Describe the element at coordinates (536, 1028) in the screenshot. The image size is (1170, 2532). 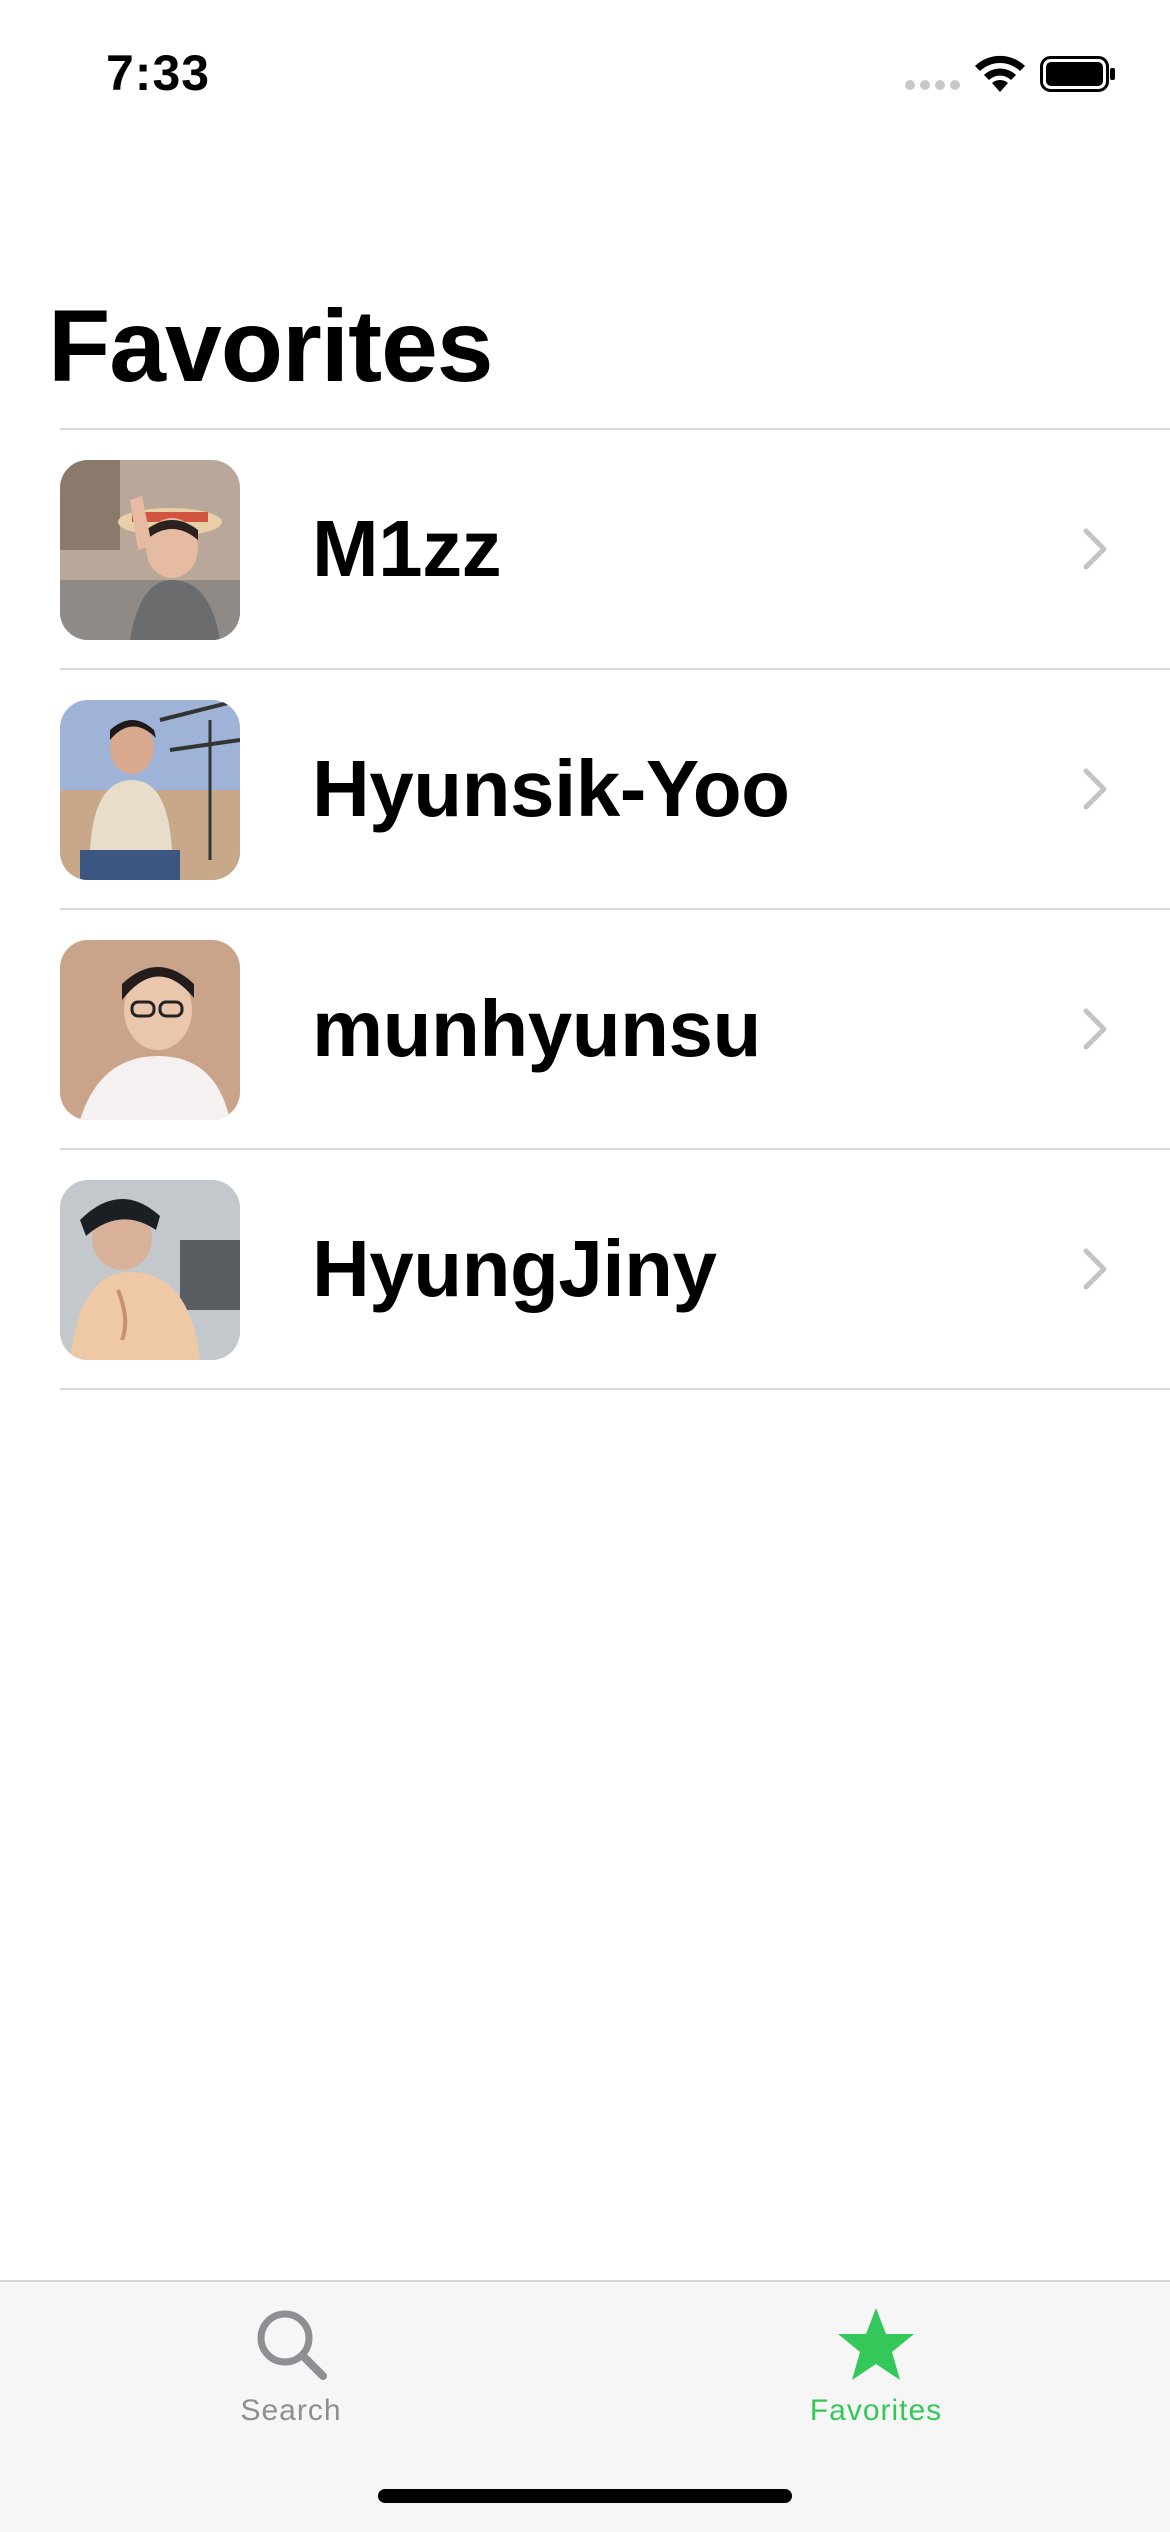
I see `item-name: munhyunsu` at that location.